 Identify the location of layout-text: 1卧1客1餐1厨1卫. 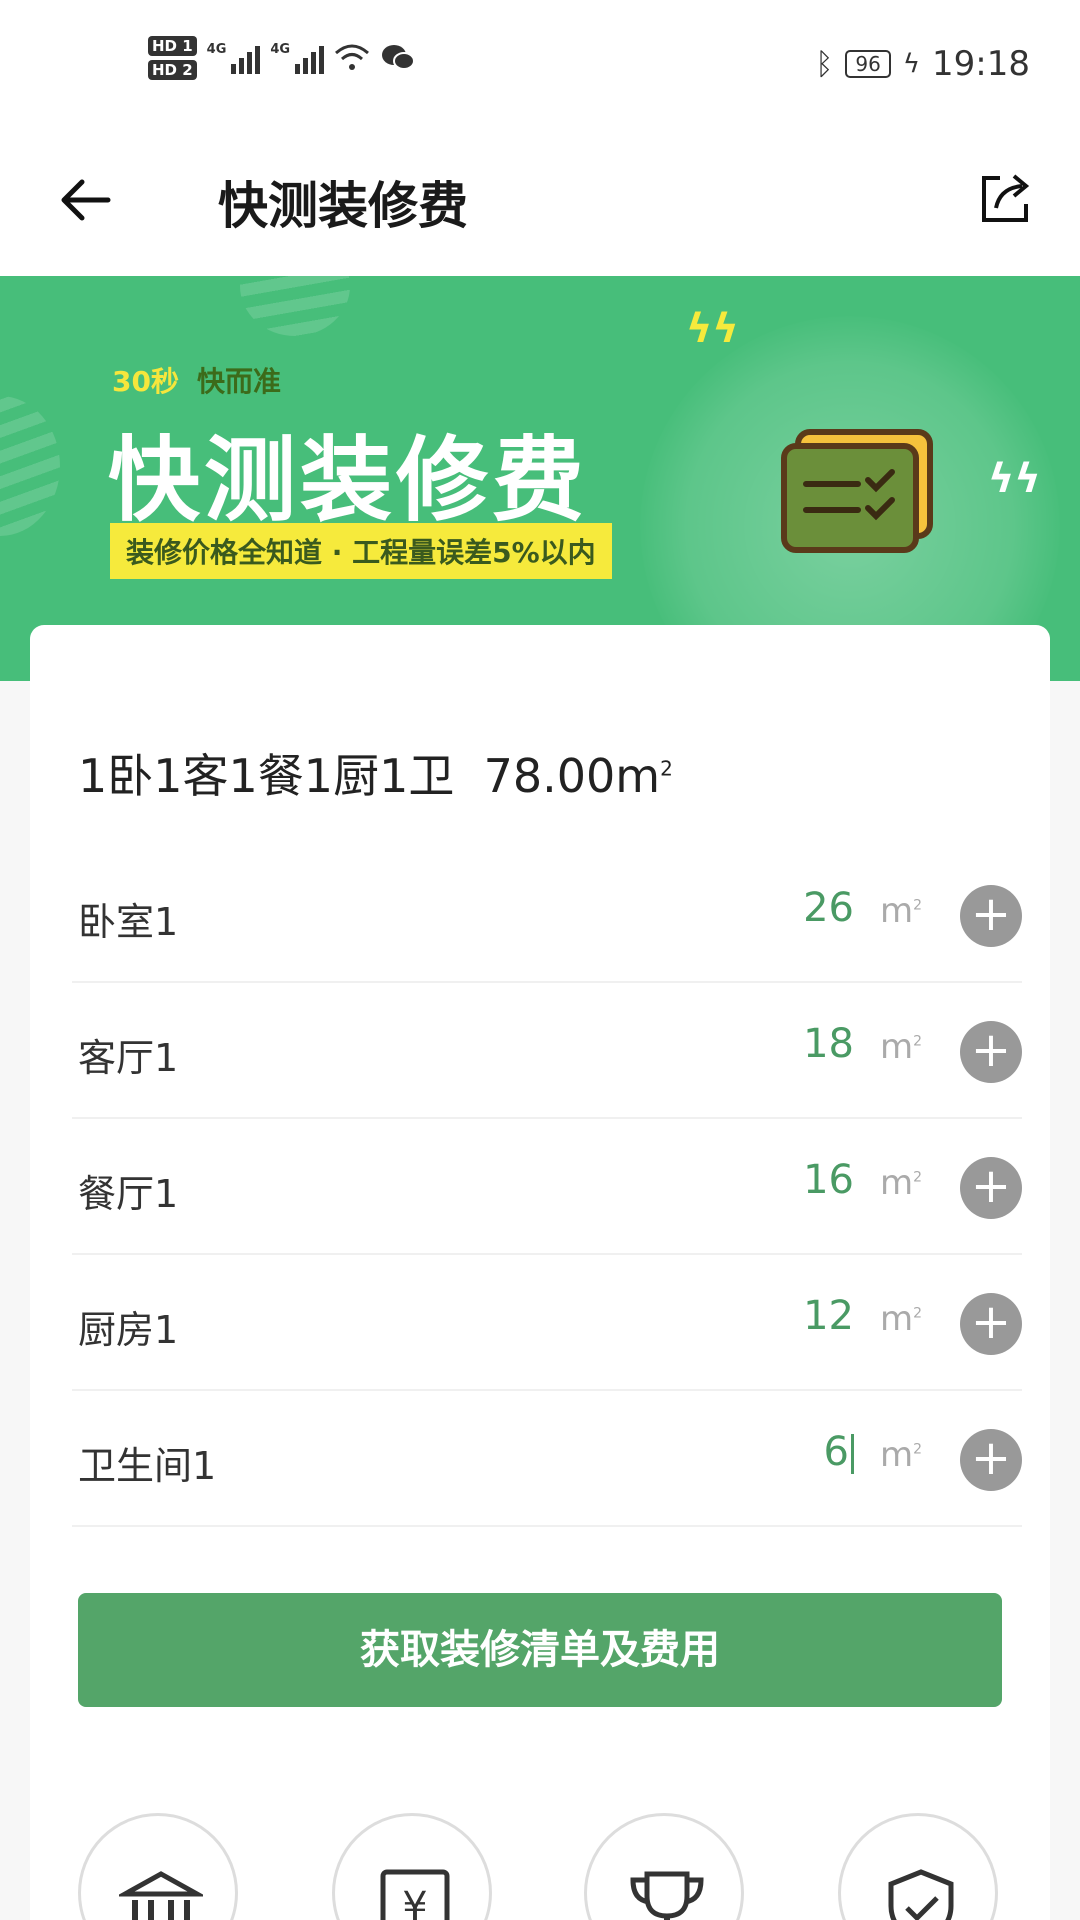
(266, 776).